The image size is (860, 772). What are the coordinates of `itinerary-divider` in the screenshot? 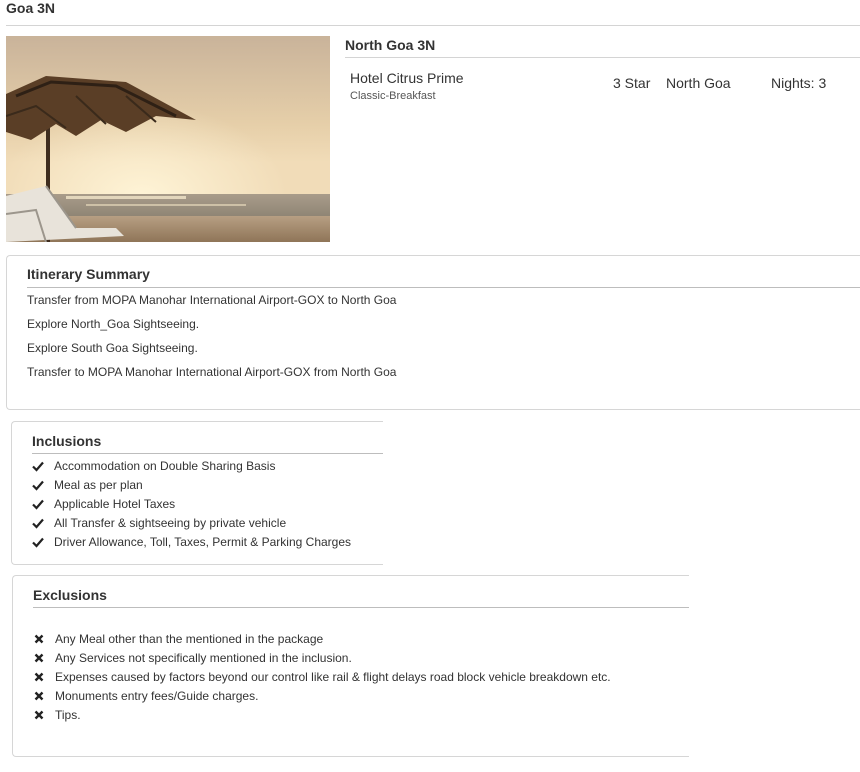 It's located at (443, 287).